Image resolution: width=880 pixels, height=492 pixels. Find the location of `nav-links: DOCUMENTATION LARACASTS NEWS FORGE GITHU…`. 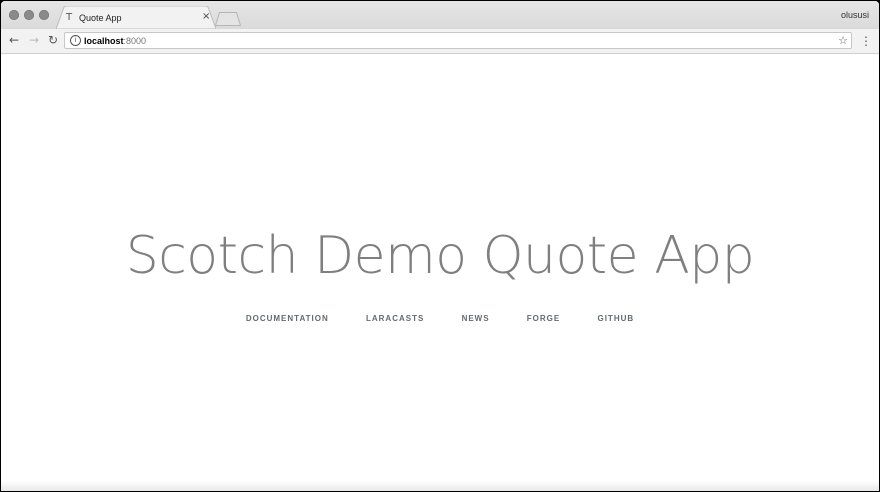

nav-links: DOCUMENTATION LARACASTS NEWS FORGE GITHU… is located at coordinates (440, 319).